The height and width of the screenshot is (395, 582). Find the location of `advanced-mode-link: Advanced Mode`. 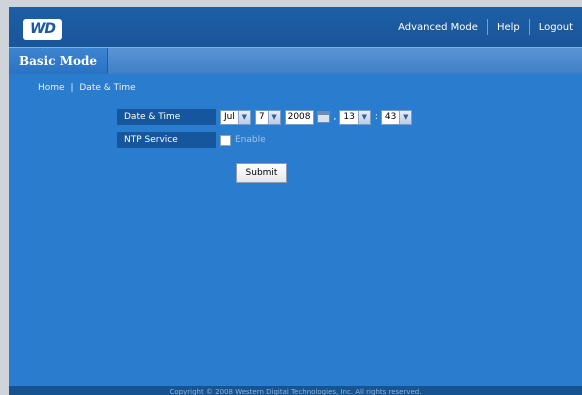

advanced-mode-link: Advanced Mode is located at coordinates (438, 27).